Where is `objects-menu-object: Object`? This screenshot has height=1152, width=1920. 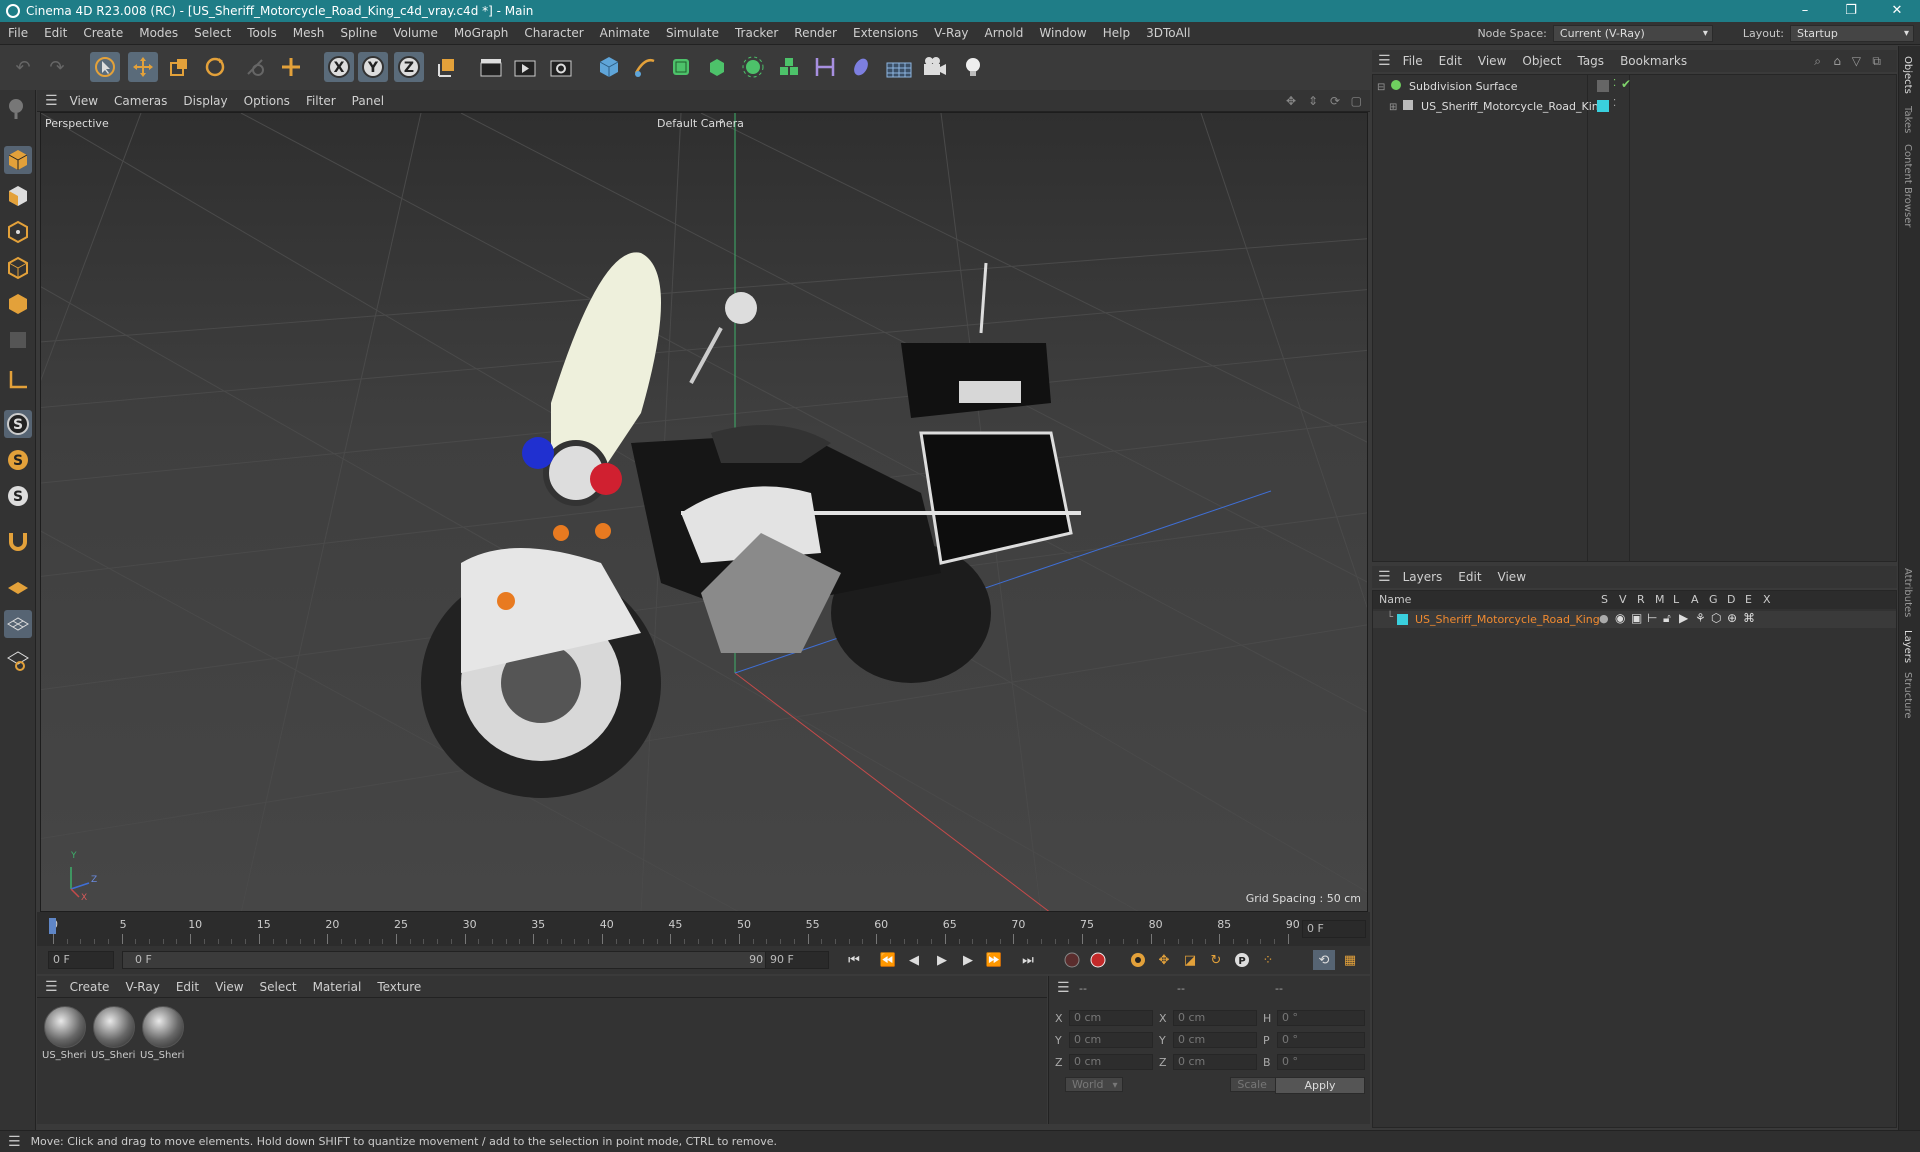 objects-menu-object: Object is located at coordinates (1541, 61).